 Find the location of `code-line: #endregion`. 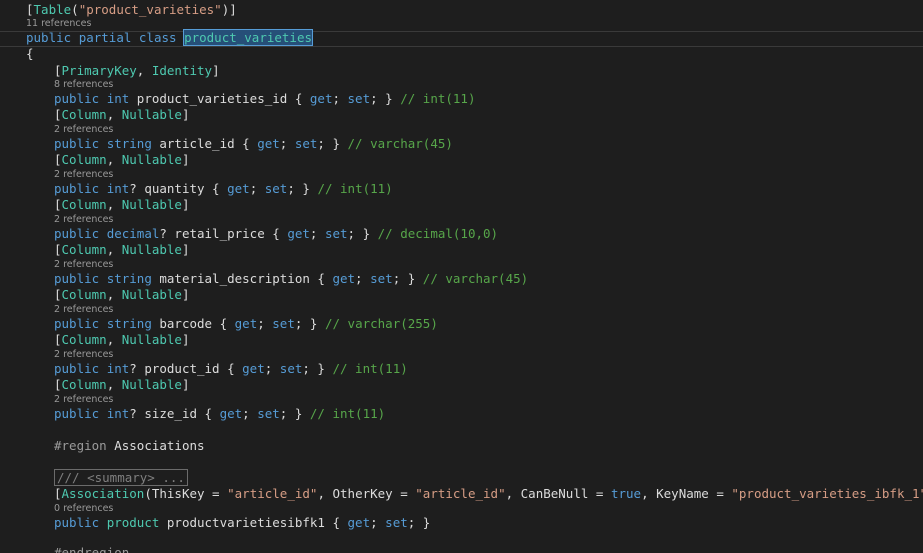

code-line: #endregion is located at coordinates (461, 549).